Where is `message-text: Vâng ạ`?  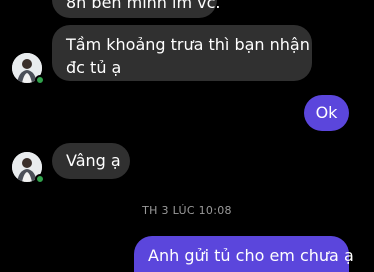 message-text: Vâng ạ is located at coordinates (93, 160).